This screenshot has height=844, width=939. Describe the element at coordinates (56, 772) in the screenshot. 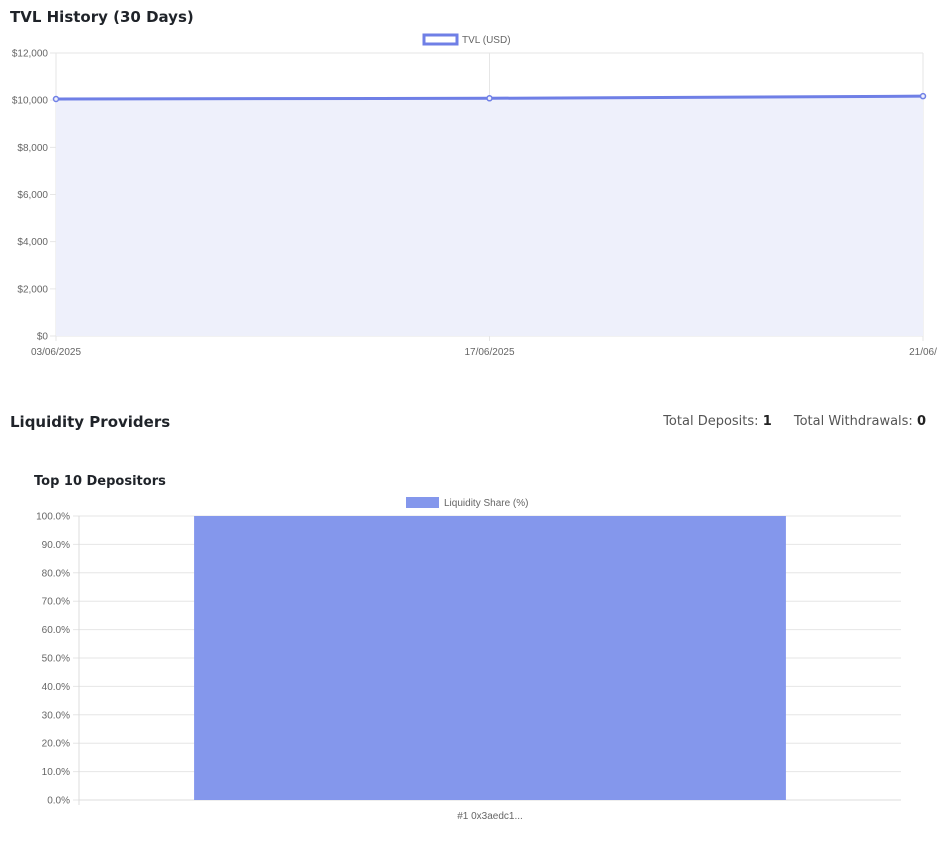

I see `dep-y-tick-label: 10.0%` at that location.